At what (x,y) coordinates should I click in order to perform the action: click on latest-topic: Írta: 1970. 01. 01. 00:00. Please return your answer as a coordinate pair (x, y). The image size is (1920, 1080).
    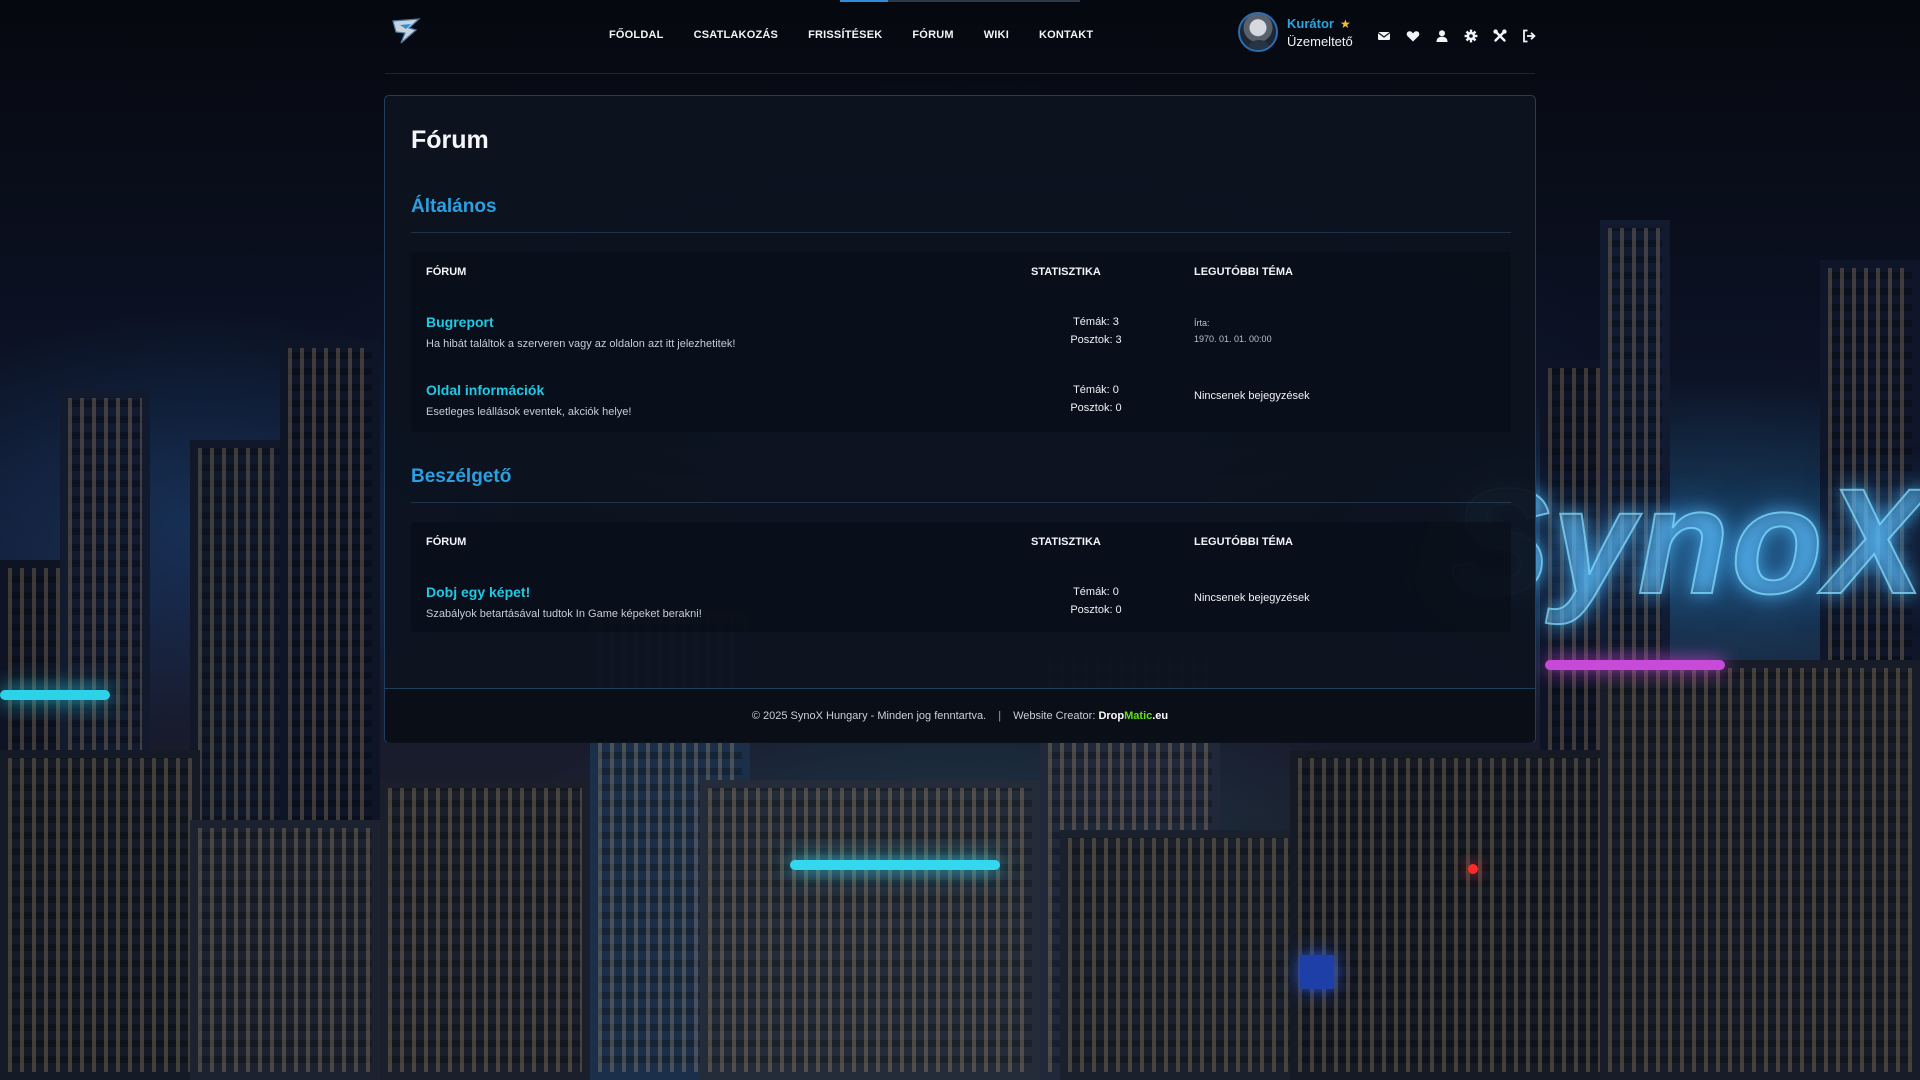
    Looking at the image, I should click on (1233, 331).